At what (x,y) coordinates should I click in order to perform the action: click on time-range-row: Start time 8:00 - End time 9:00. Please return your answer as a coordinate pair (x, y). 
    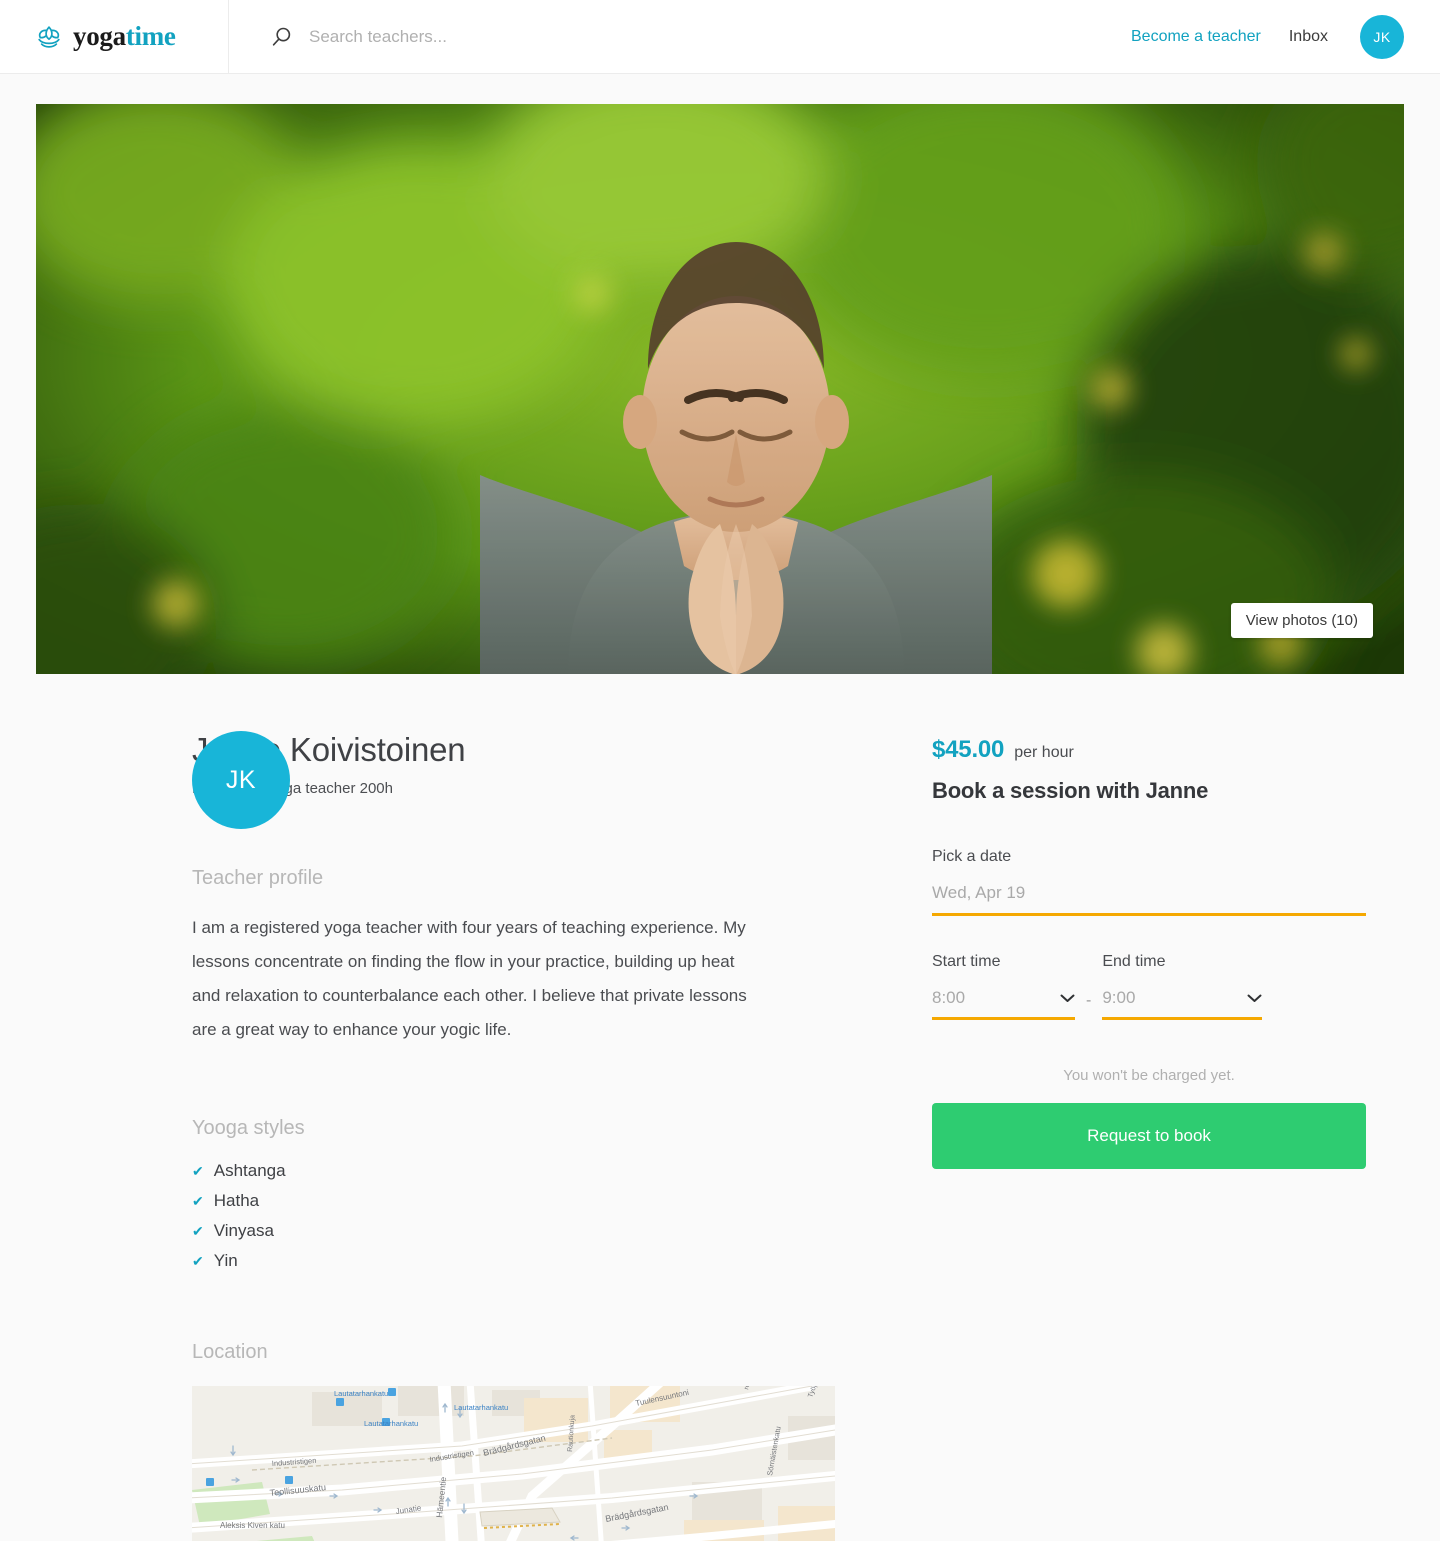
    Looking at the image, I should click on (1149, 986).